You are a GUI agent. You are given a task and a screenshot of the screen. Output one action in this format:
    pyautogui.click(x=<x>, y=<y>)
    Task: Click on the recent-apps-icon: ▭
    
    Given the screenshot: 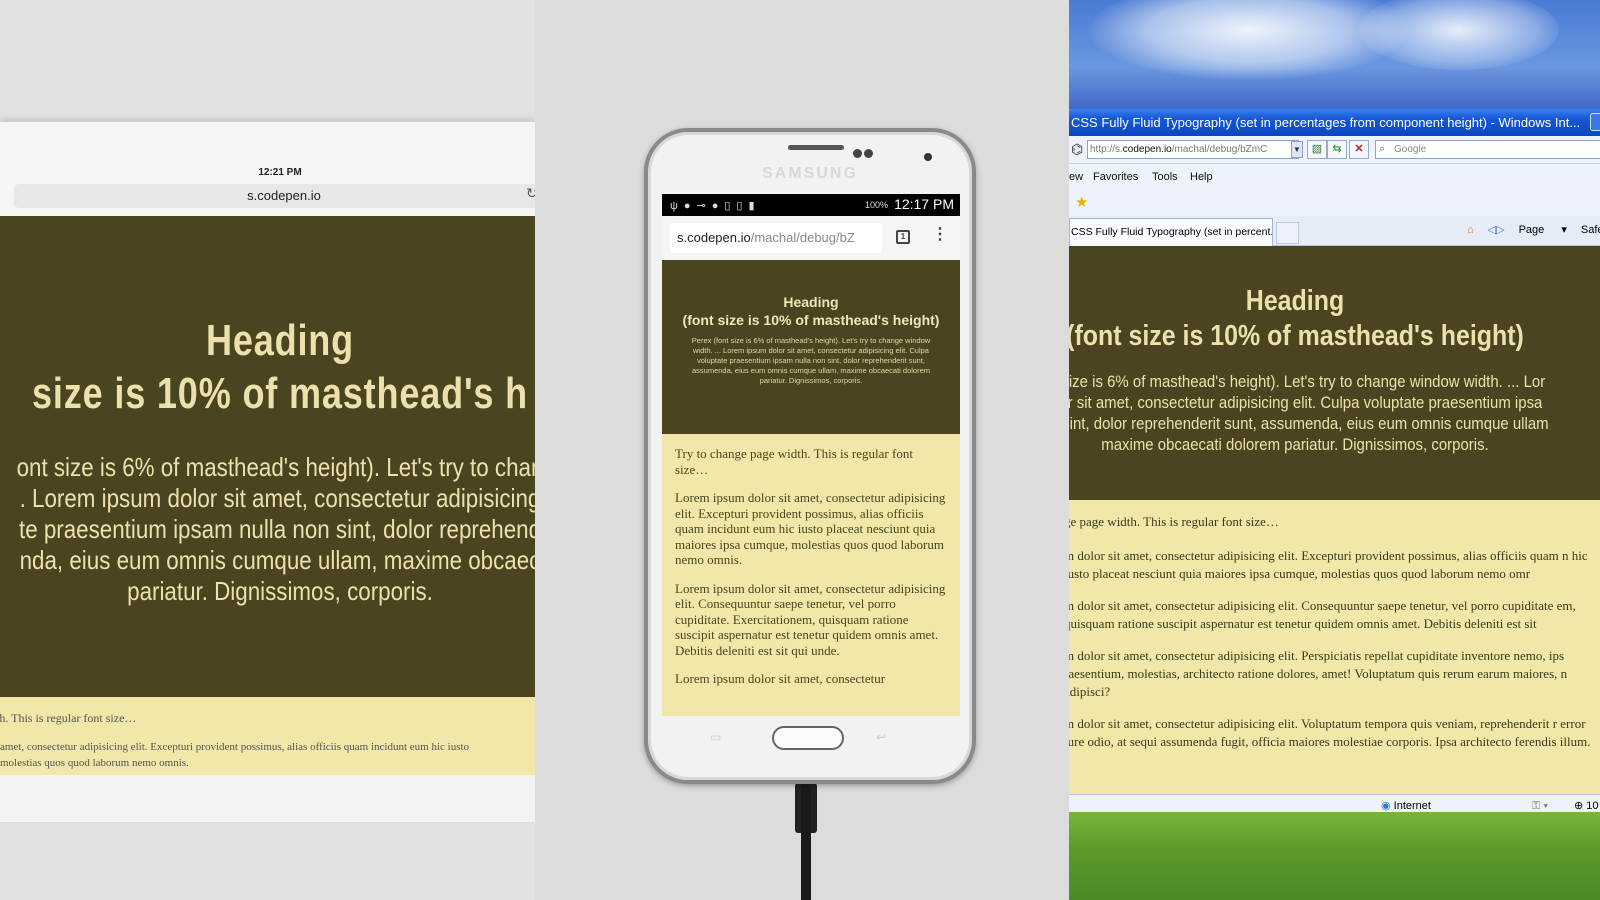 What is the action you would take?
    pyautogui.click(x=715, y=737)
    